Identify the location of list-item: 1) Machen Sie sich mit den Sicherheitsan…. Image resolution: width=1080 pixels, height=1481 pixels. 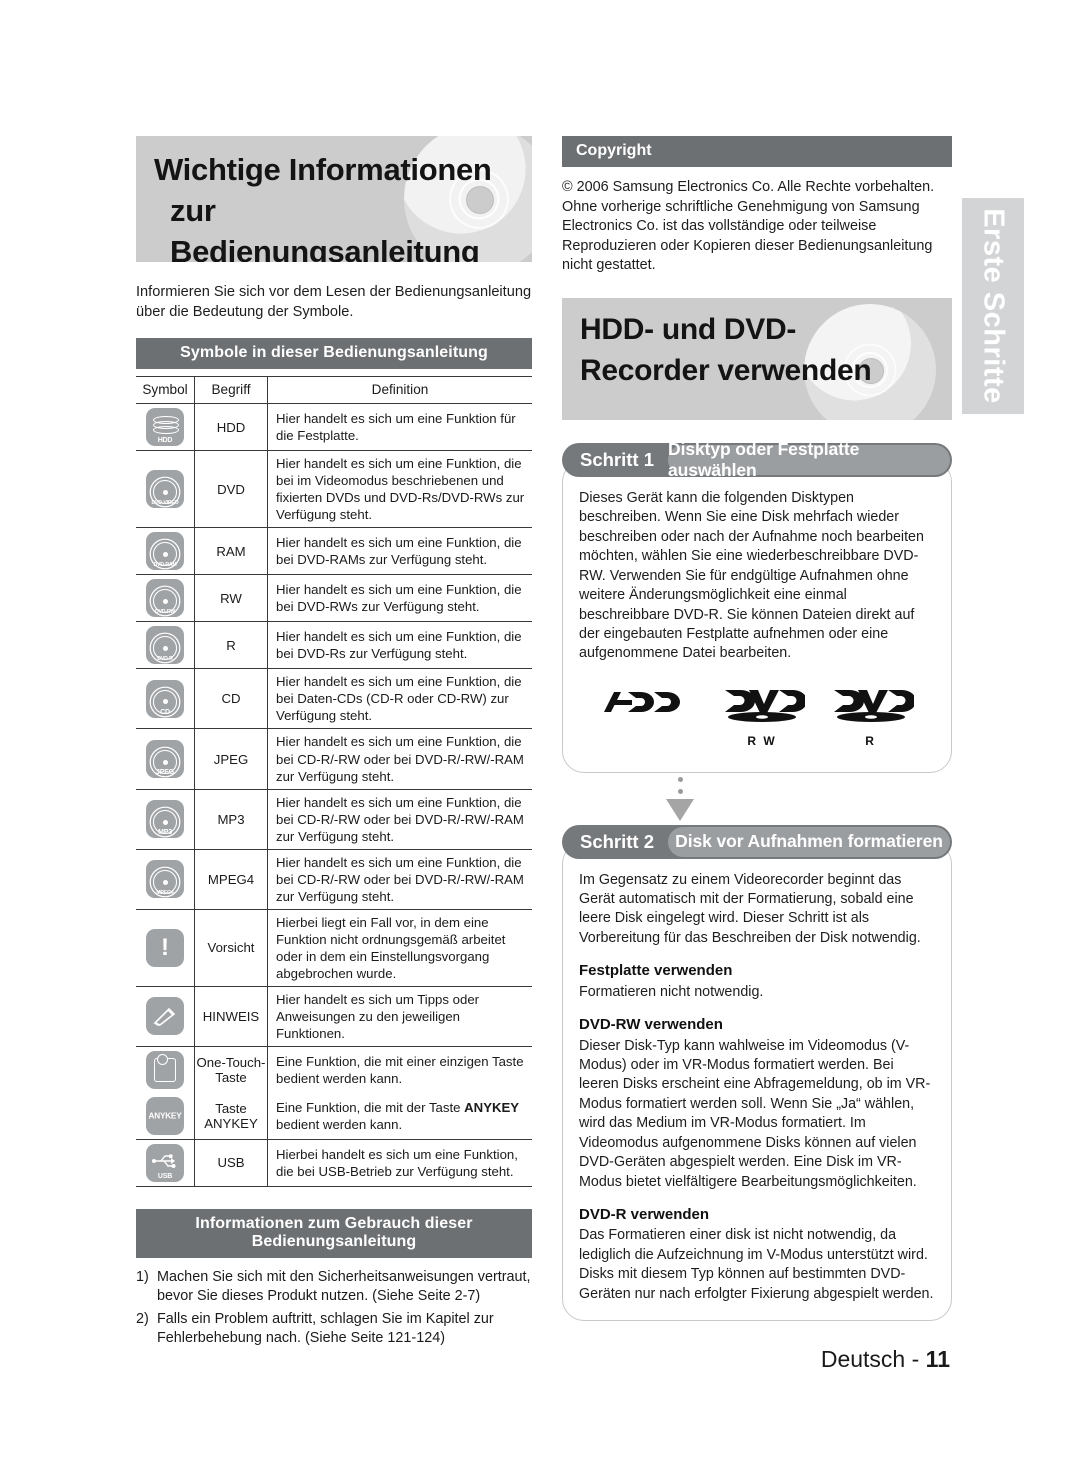
(334, 1287).